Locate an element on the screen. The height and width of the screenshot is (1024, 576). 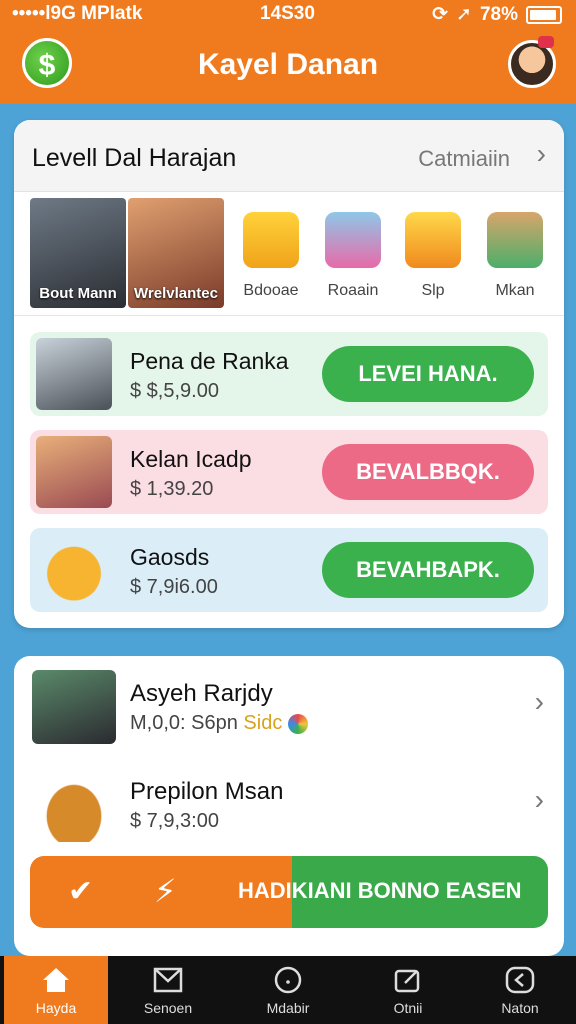
status-right: ⟳ ➚ 78% is located at coordinates (497, 14).